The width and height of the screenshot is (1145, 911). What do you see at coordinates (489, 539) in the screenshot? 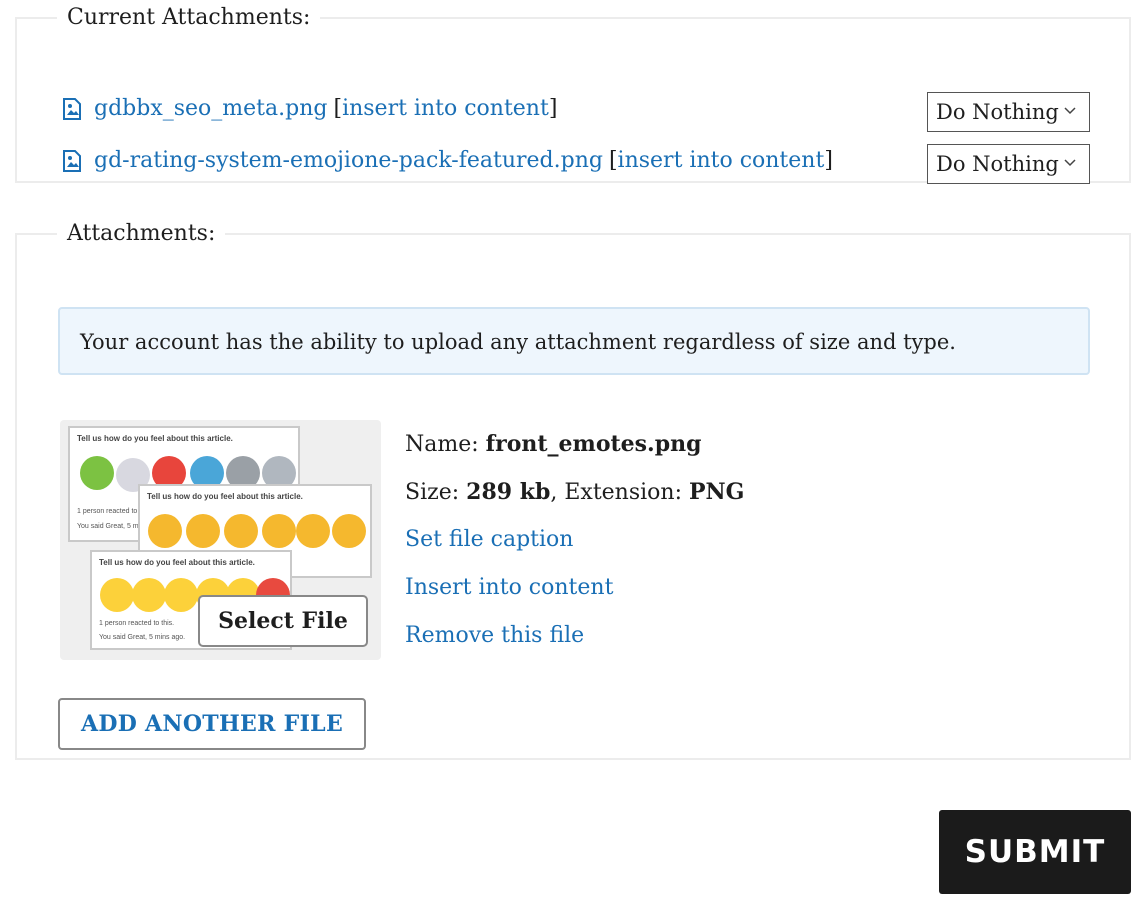
I see `set-file-caption-link: Set file caption` at bounding box center [489, 539].